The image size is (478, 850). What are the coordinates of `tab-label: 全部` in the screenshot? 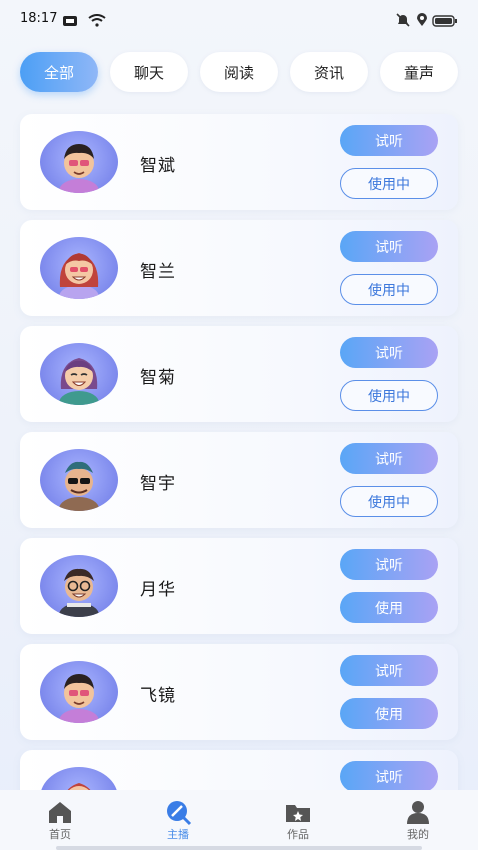 It's located at (58, 72).